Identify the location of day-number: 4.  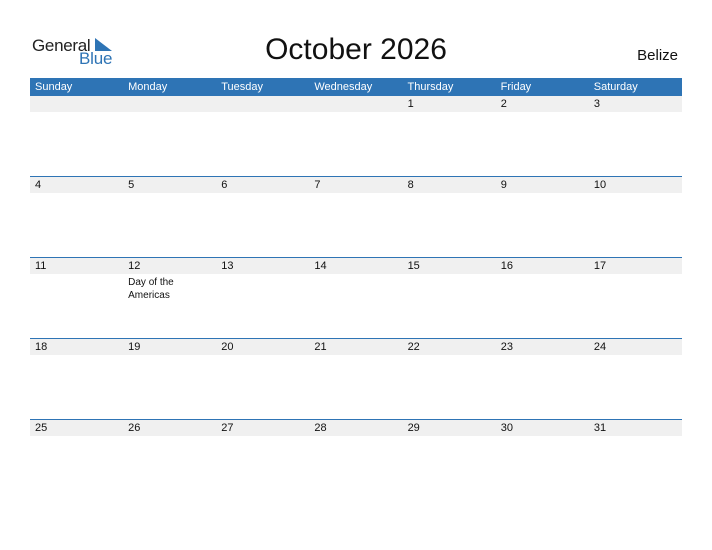
(38, 185).